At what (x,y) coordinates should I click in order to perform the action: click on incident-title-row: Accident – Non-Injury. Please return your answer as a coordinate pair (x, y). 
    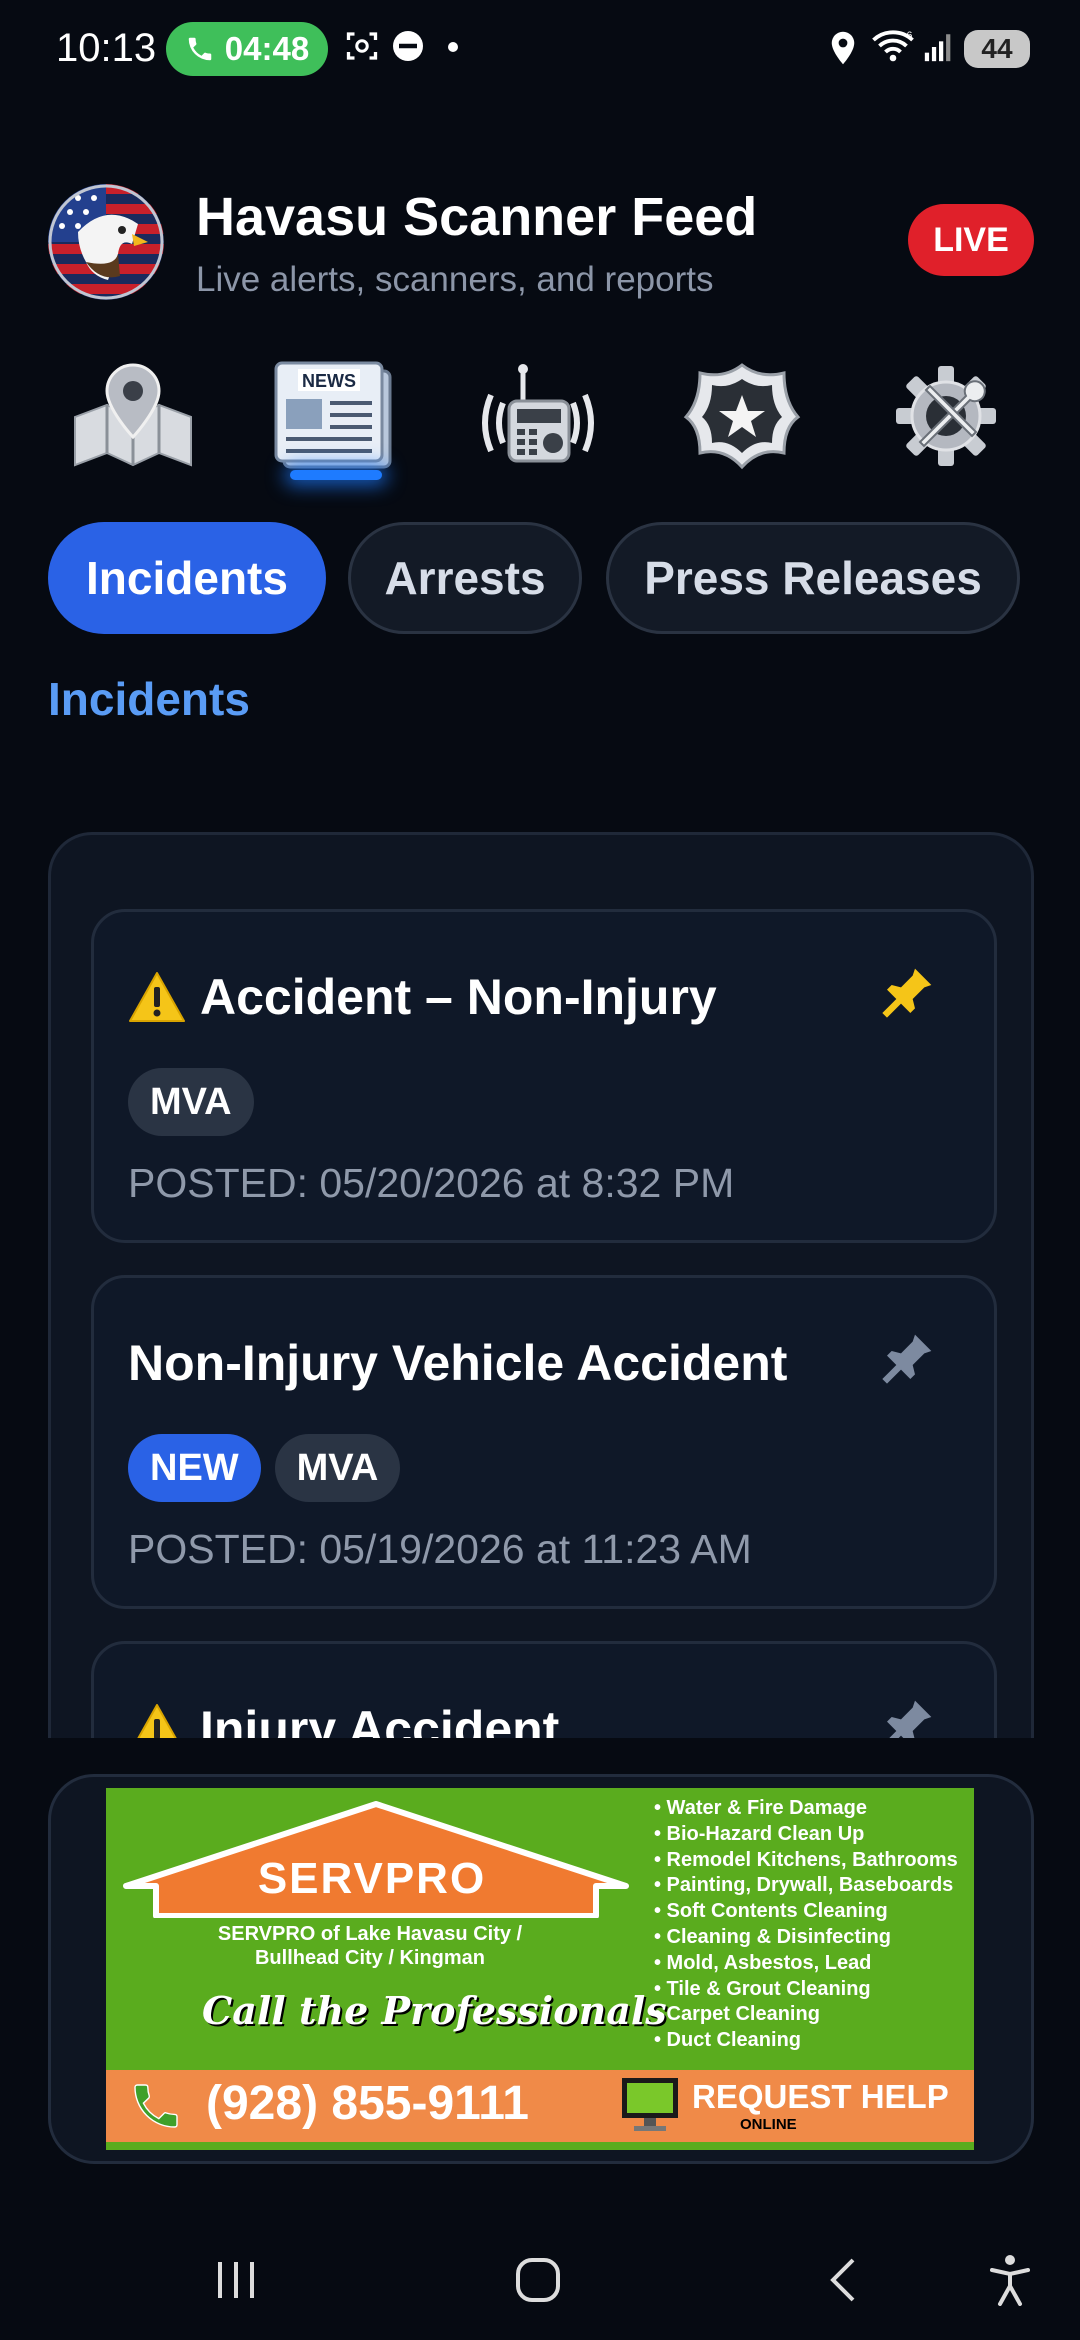
    Looking at the image, I should click on (422, 997).